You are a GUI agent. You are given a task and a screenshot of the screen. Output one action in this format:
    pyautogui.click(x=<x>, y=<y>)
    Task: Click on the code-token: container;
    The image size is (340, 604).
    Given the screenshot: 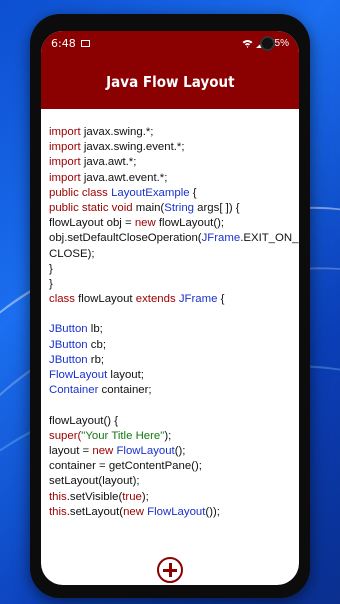 What is the action you would take?
    pyautogui.click(x=125, y=390)
    